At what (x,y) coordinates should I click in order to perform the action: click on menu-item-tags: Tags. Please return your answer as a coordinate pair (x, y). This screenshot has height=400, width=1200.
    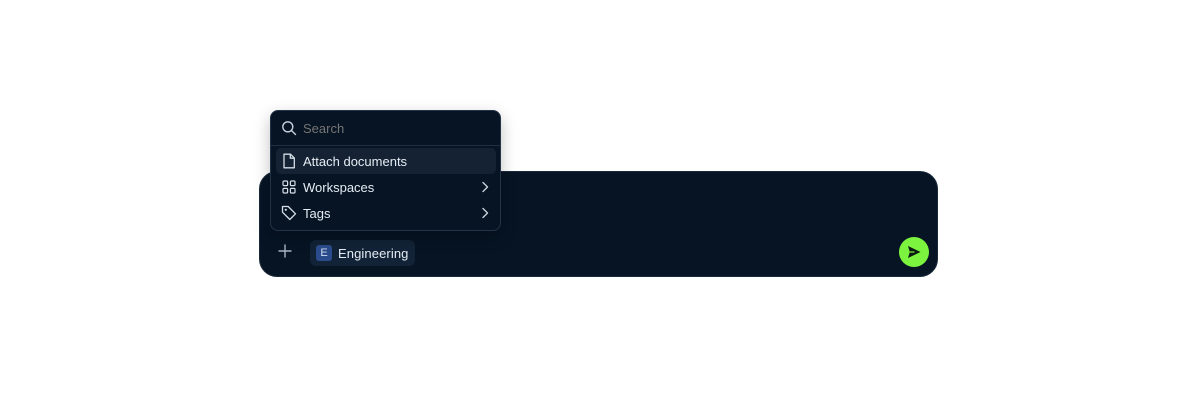
    Looking at the image, I should click on (386, 213).